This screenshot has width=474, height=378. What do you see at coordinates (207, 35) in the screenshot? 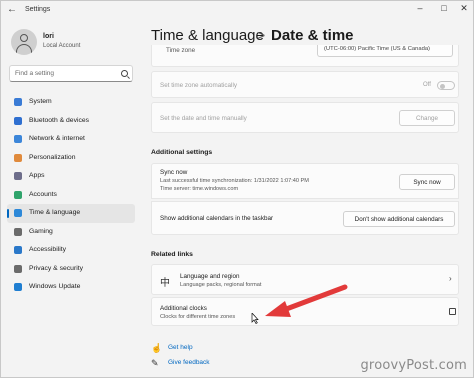
I see `breadcrumb-parent: Time & language` at bounding box center [207, 35].